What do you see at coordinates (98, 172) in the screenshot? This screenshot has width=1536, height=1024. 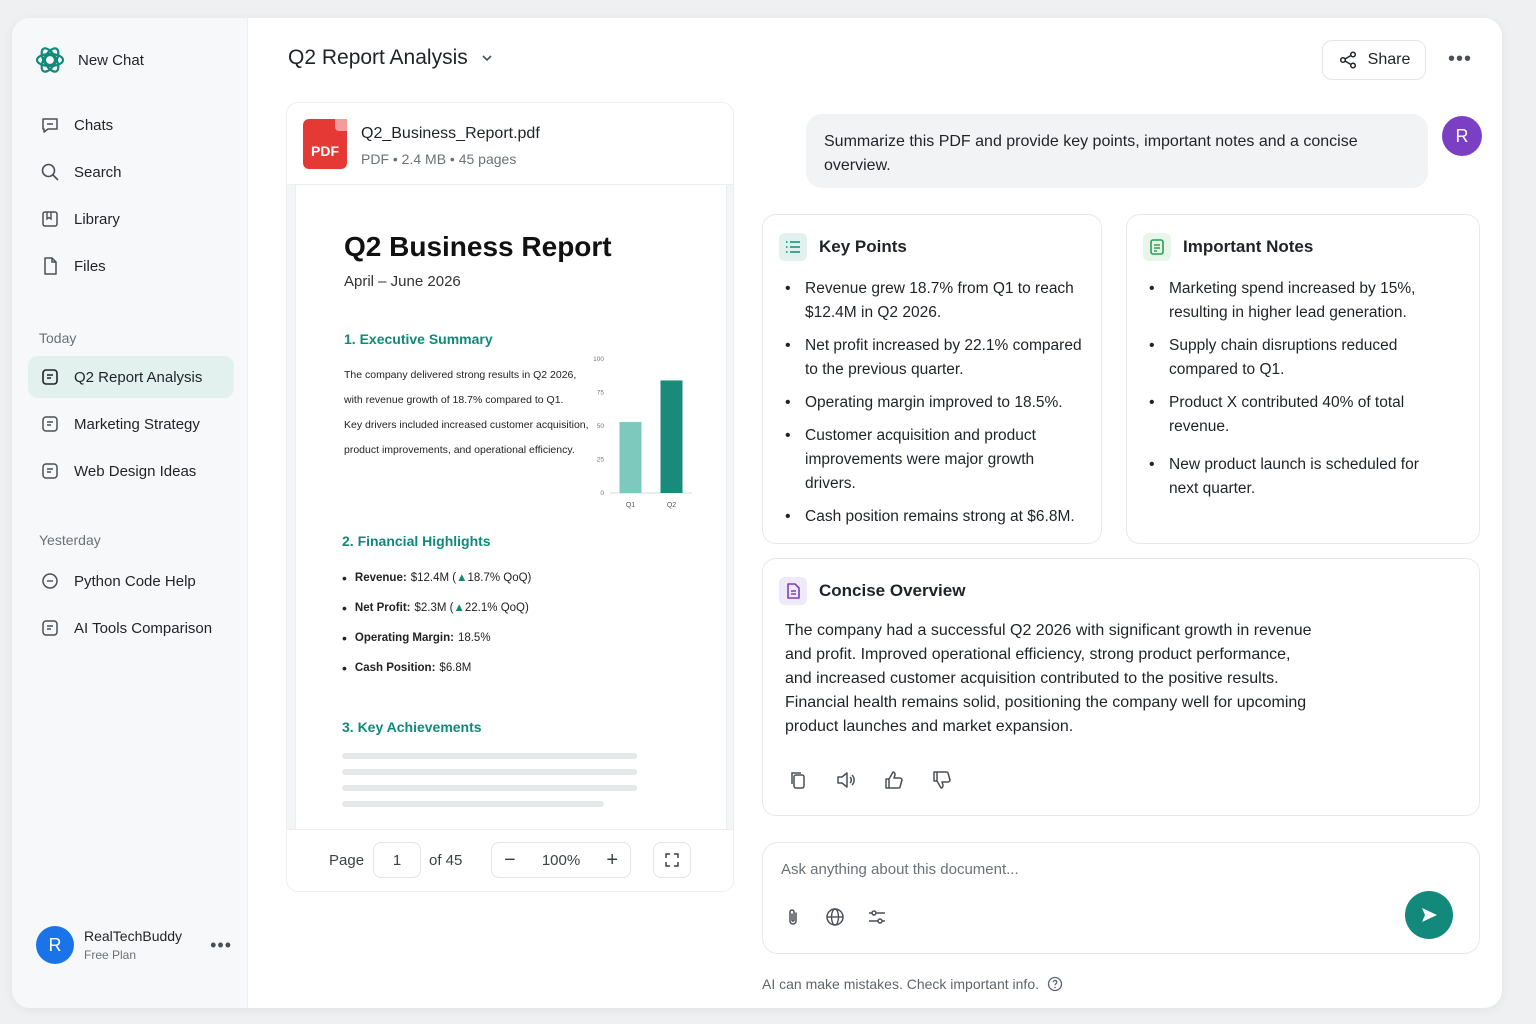 I see `nav-label: Search` at bounding box center [98, 172].